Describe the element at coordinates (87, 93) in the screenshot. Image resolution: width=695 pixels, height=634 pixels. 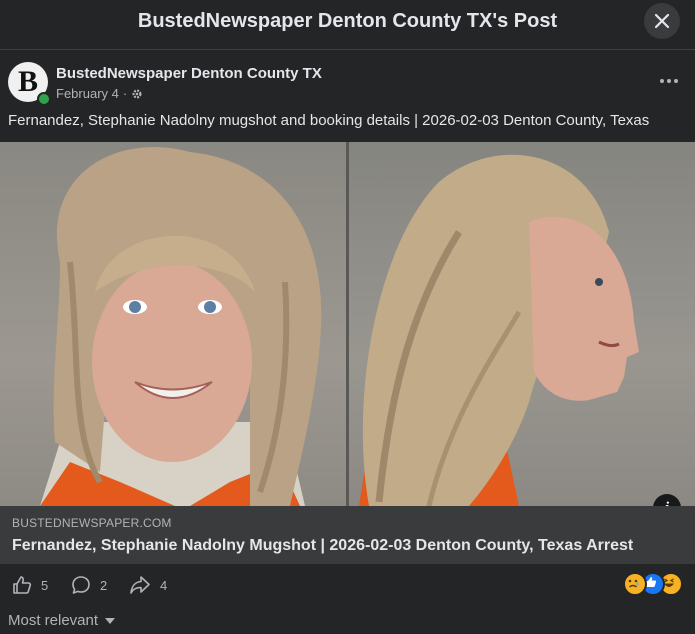
I see `post-date: February 4` at that location.